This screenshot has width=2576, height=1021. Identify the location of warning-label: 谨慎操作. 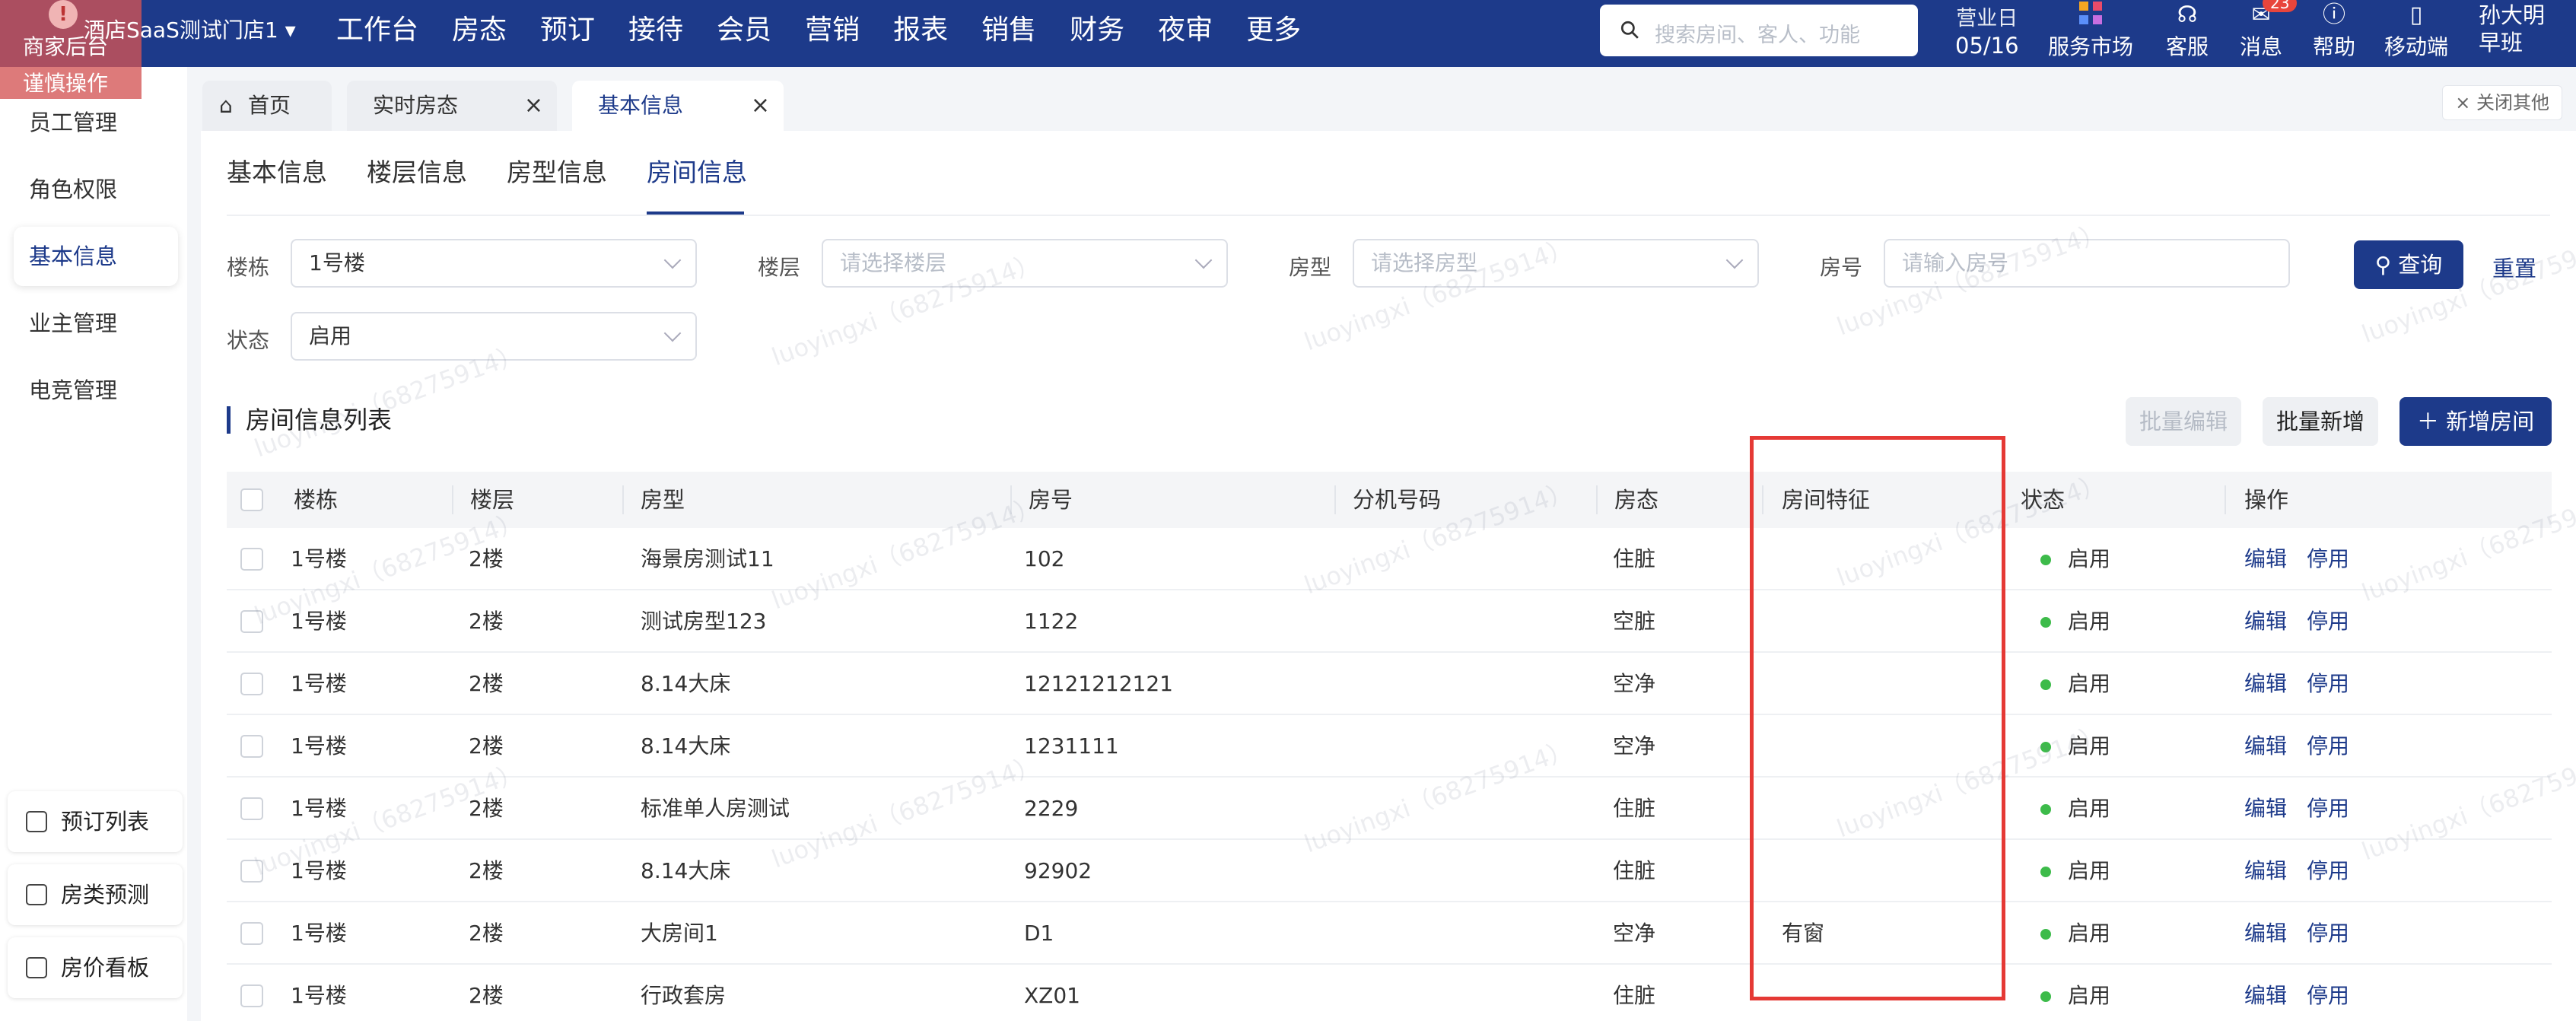
(66, 83).